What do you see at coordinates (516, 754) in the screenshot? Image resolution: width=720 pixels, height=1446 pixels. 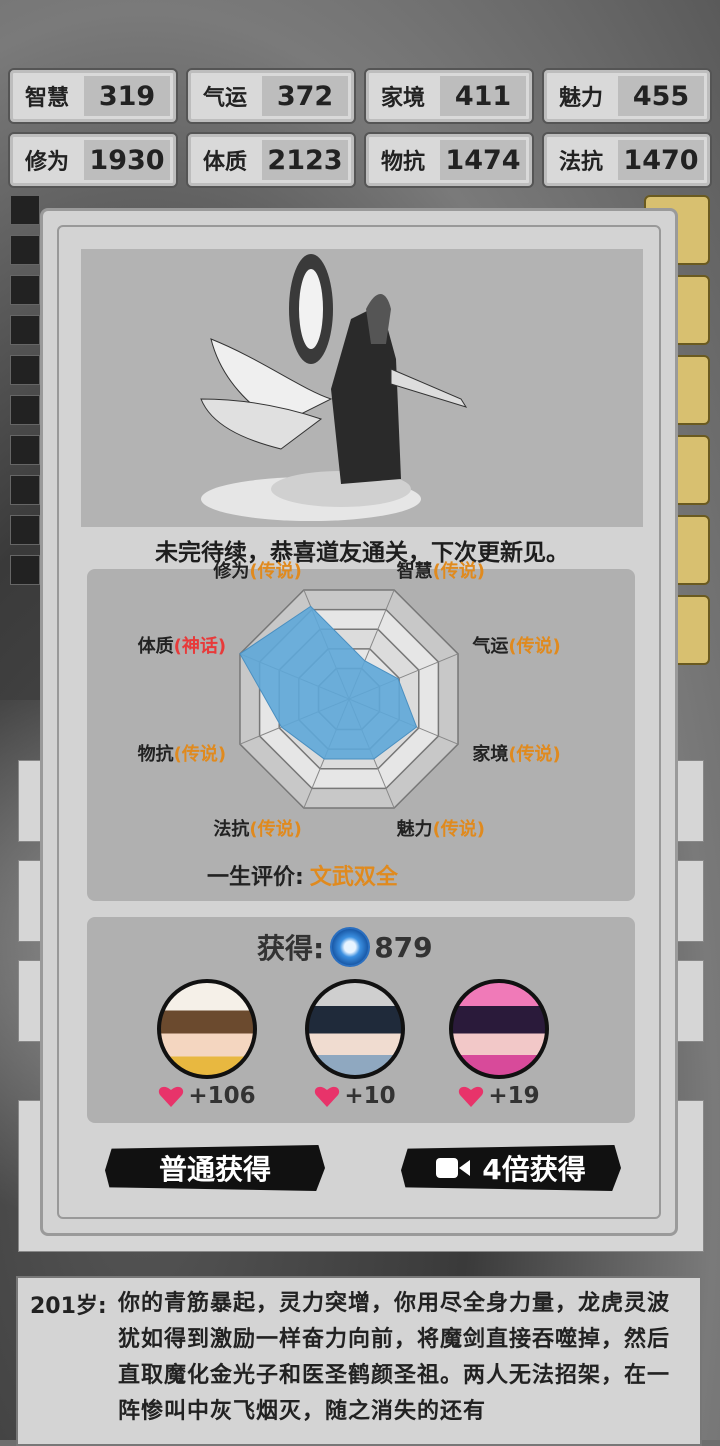 I see `radar-label: 家境(传说)` at bounding box center [516, 754].